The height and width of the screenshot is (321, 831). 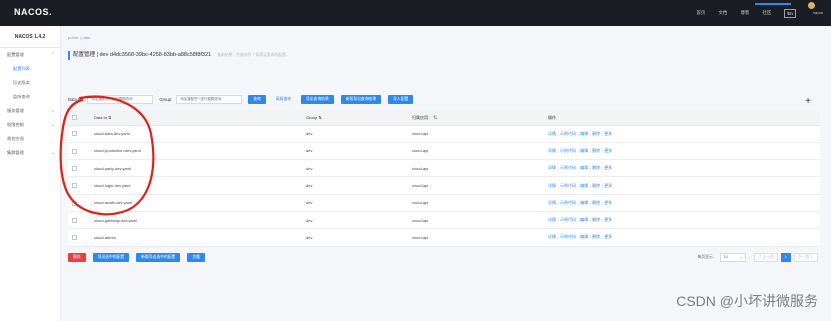 What do you see at coordinates (30, 55) in the screenshot?
I see `sidebar-item: 配置管理 ⌃` at bounding box center [30, 55].